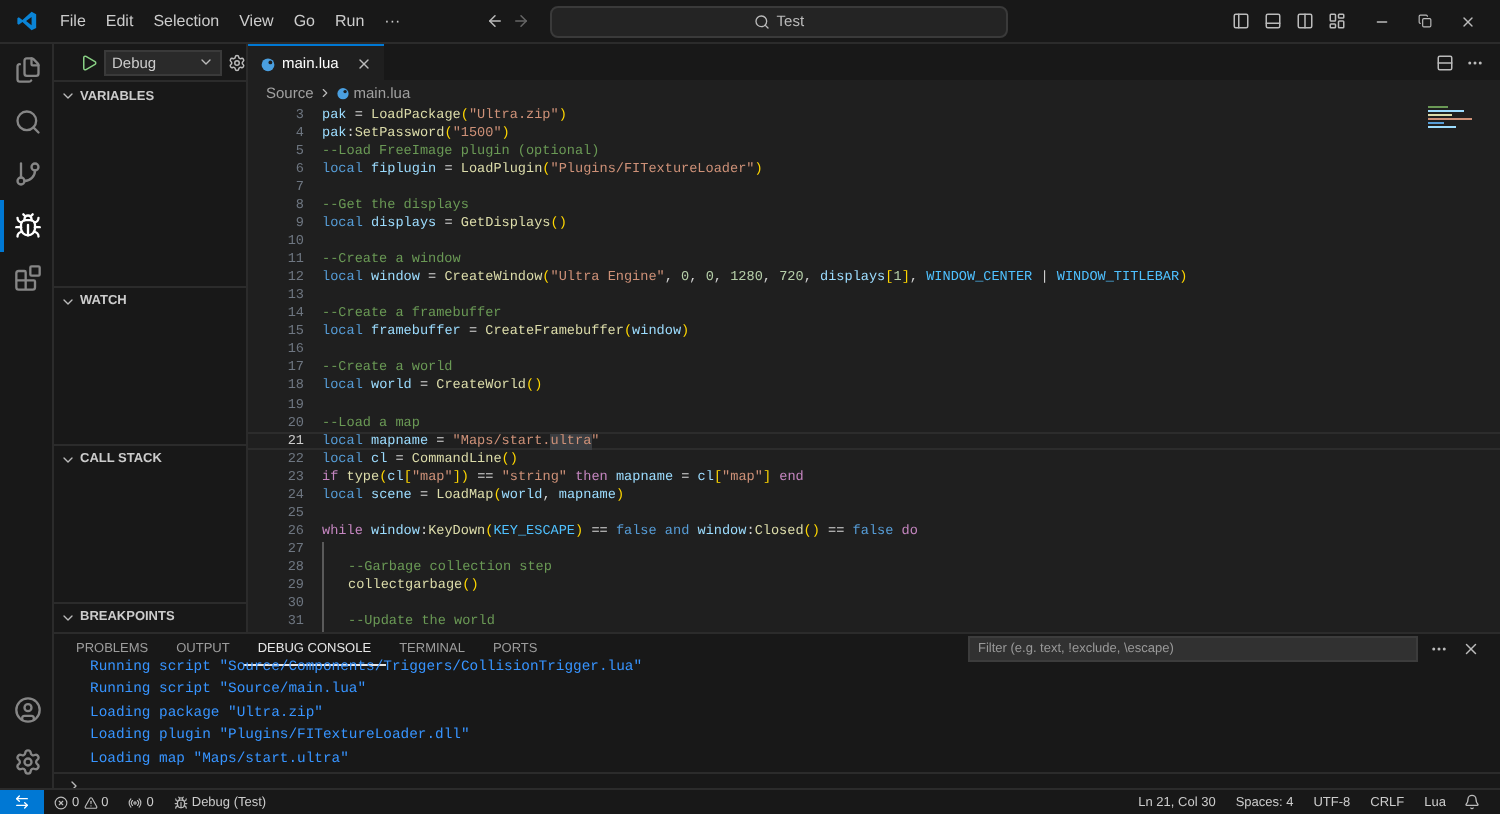 The width and height of the screenshot is (1500, 814). I want to click on radio-icon, so click(135, 802).